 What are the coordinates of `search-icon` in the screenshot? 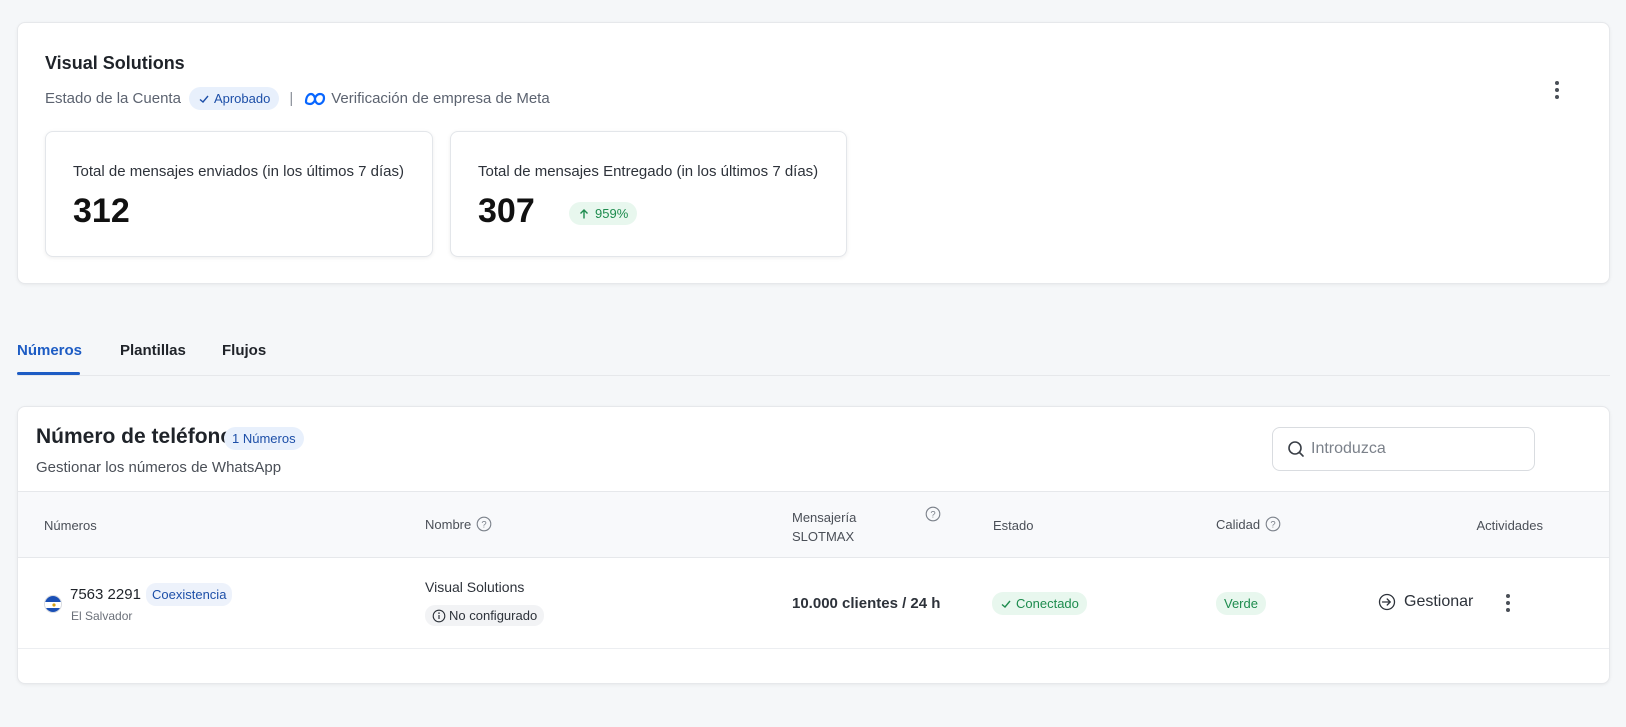 It's located at (1296, 449).